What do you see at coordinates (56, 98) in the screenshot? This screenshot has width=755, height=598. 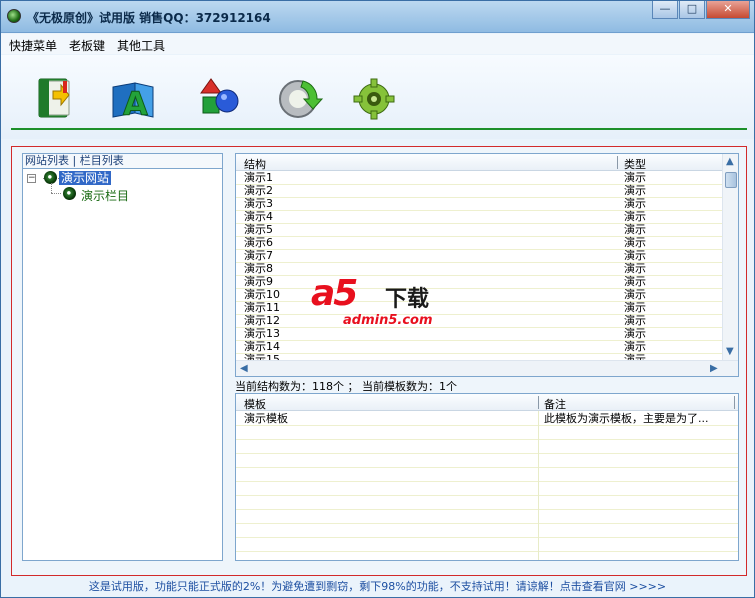 I see `green-book-icon` at bounding box center [56, 98].